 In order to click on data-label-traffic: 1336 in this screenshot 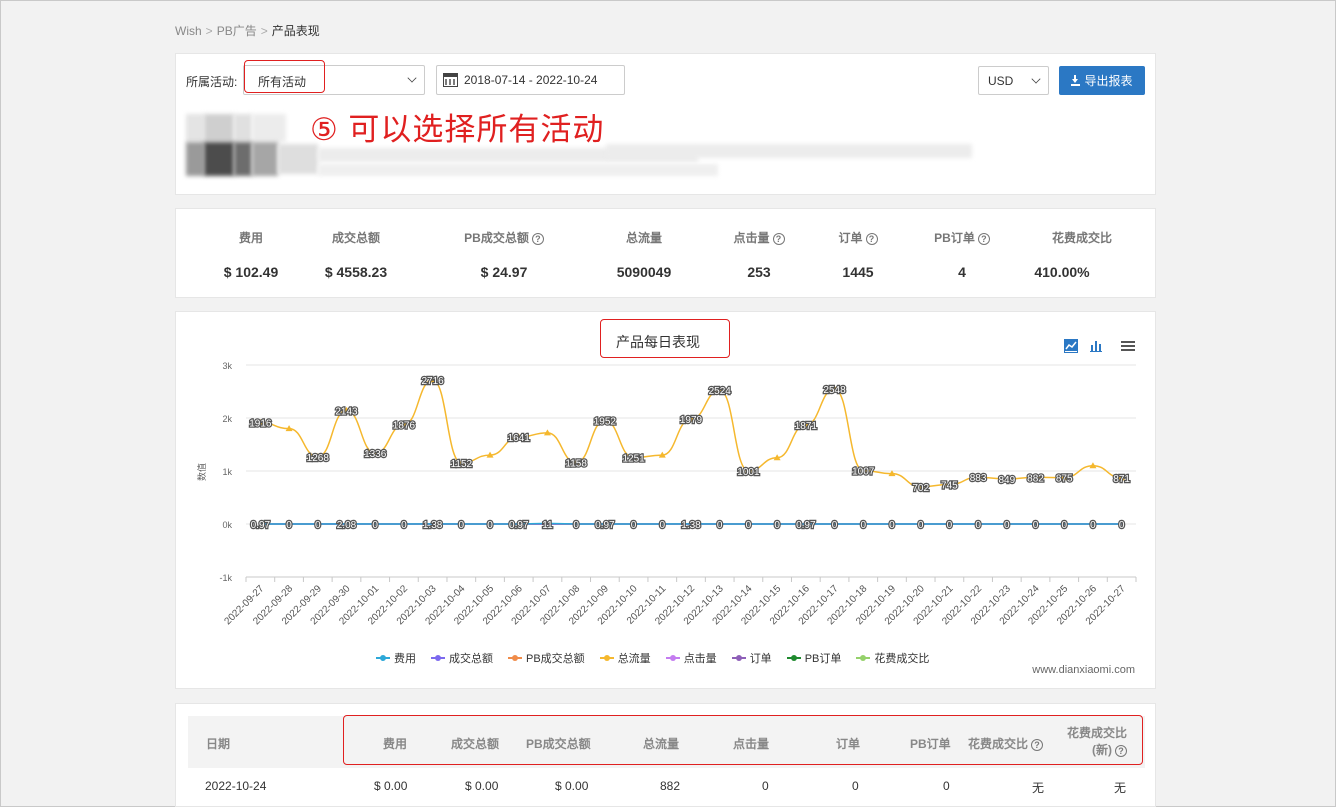, I will do `click(375, 454)`.